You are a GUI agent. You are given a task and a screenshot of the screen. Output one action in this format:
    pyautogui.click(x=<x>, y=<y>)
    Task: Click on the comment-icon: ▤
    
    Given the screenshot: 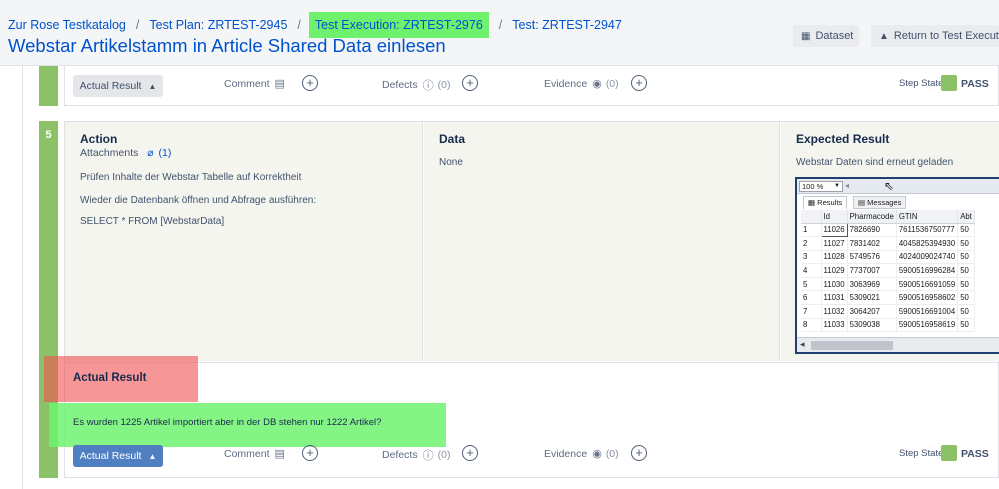 What is the action you would take?
    pyautogui.click(x=279, y=454)
    